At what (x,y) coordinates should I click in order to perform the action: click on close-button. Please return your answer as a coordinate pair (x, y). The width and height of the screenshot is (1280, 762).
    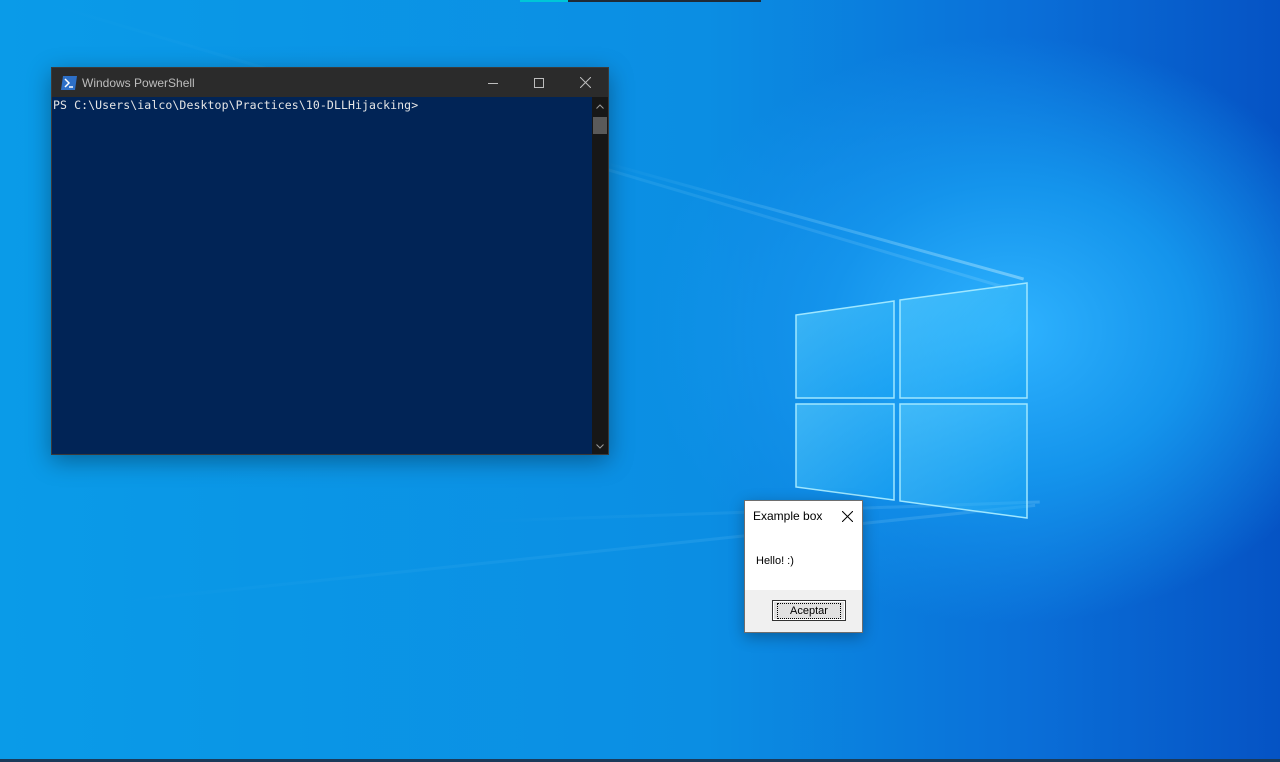
    Looking at the image, I should click on (585, 82).